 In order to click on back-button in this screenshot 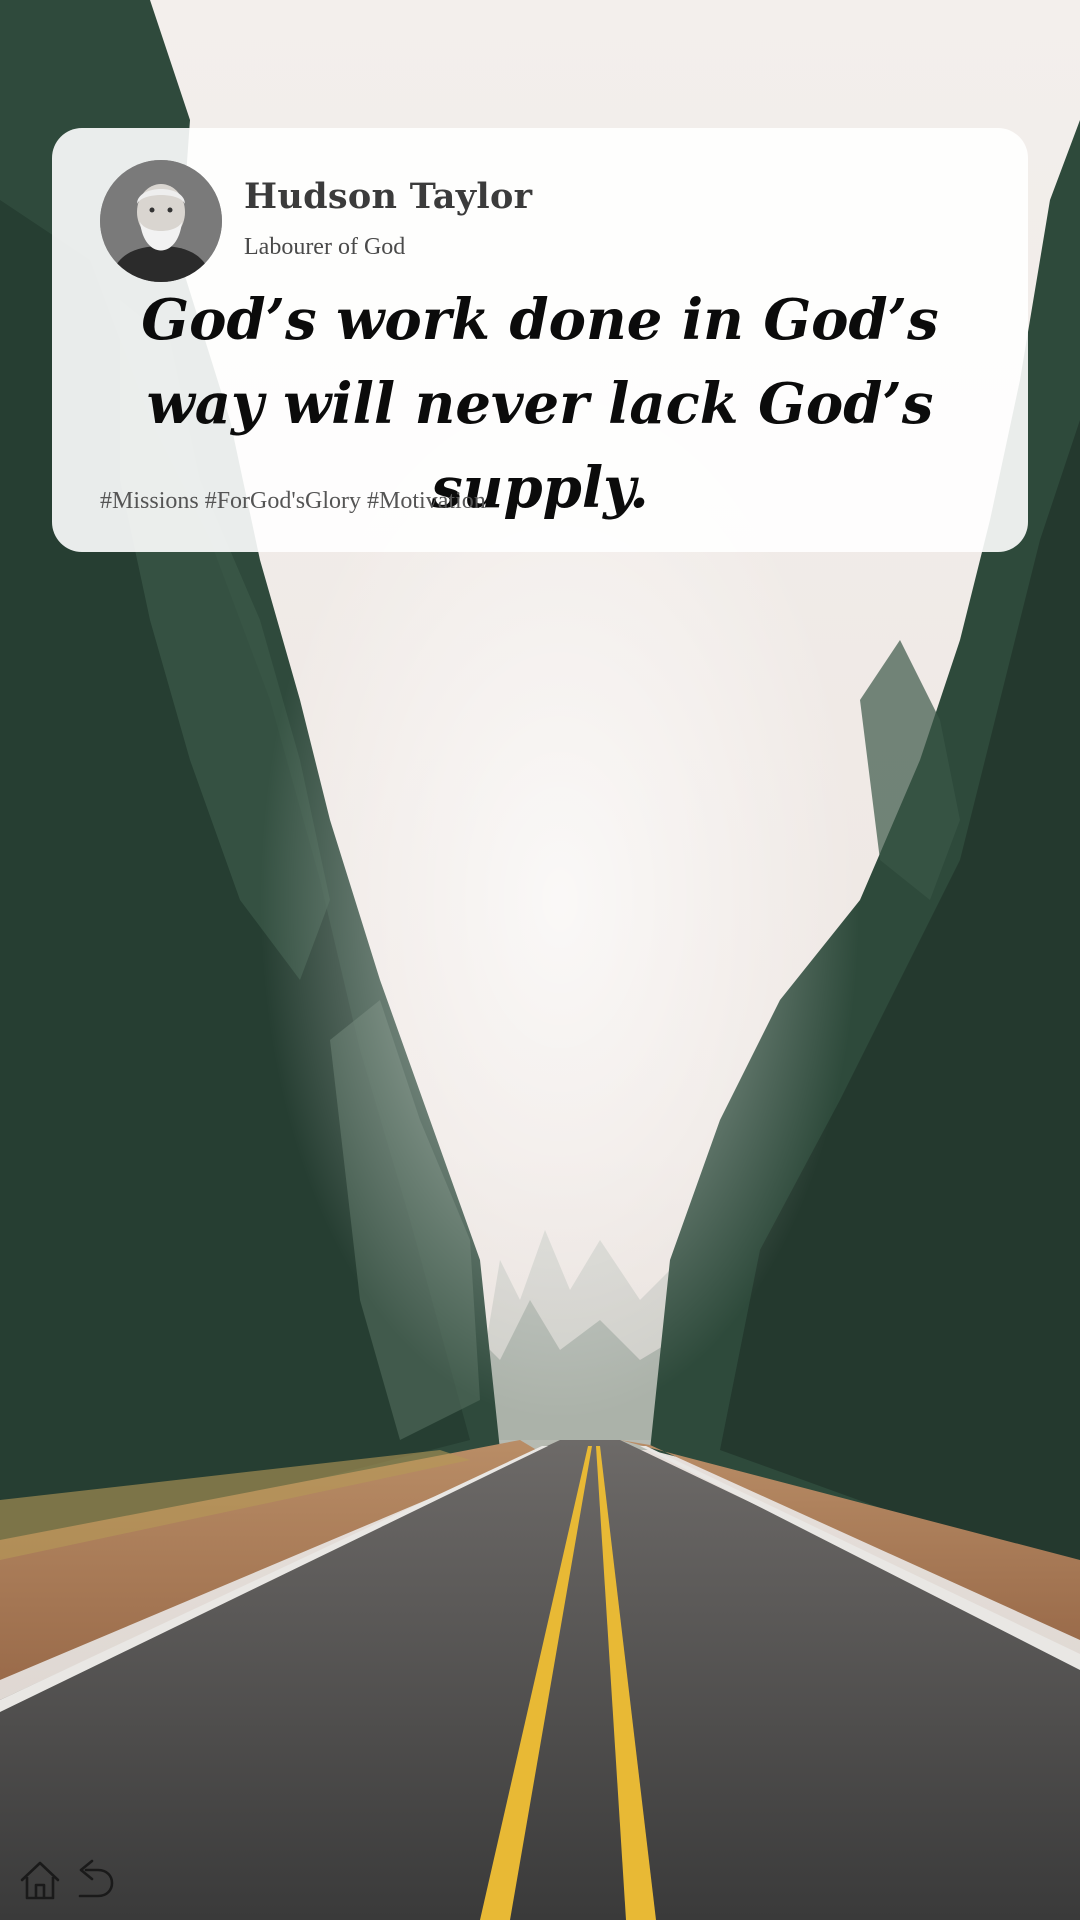, I will do `click(94, 1878)`.